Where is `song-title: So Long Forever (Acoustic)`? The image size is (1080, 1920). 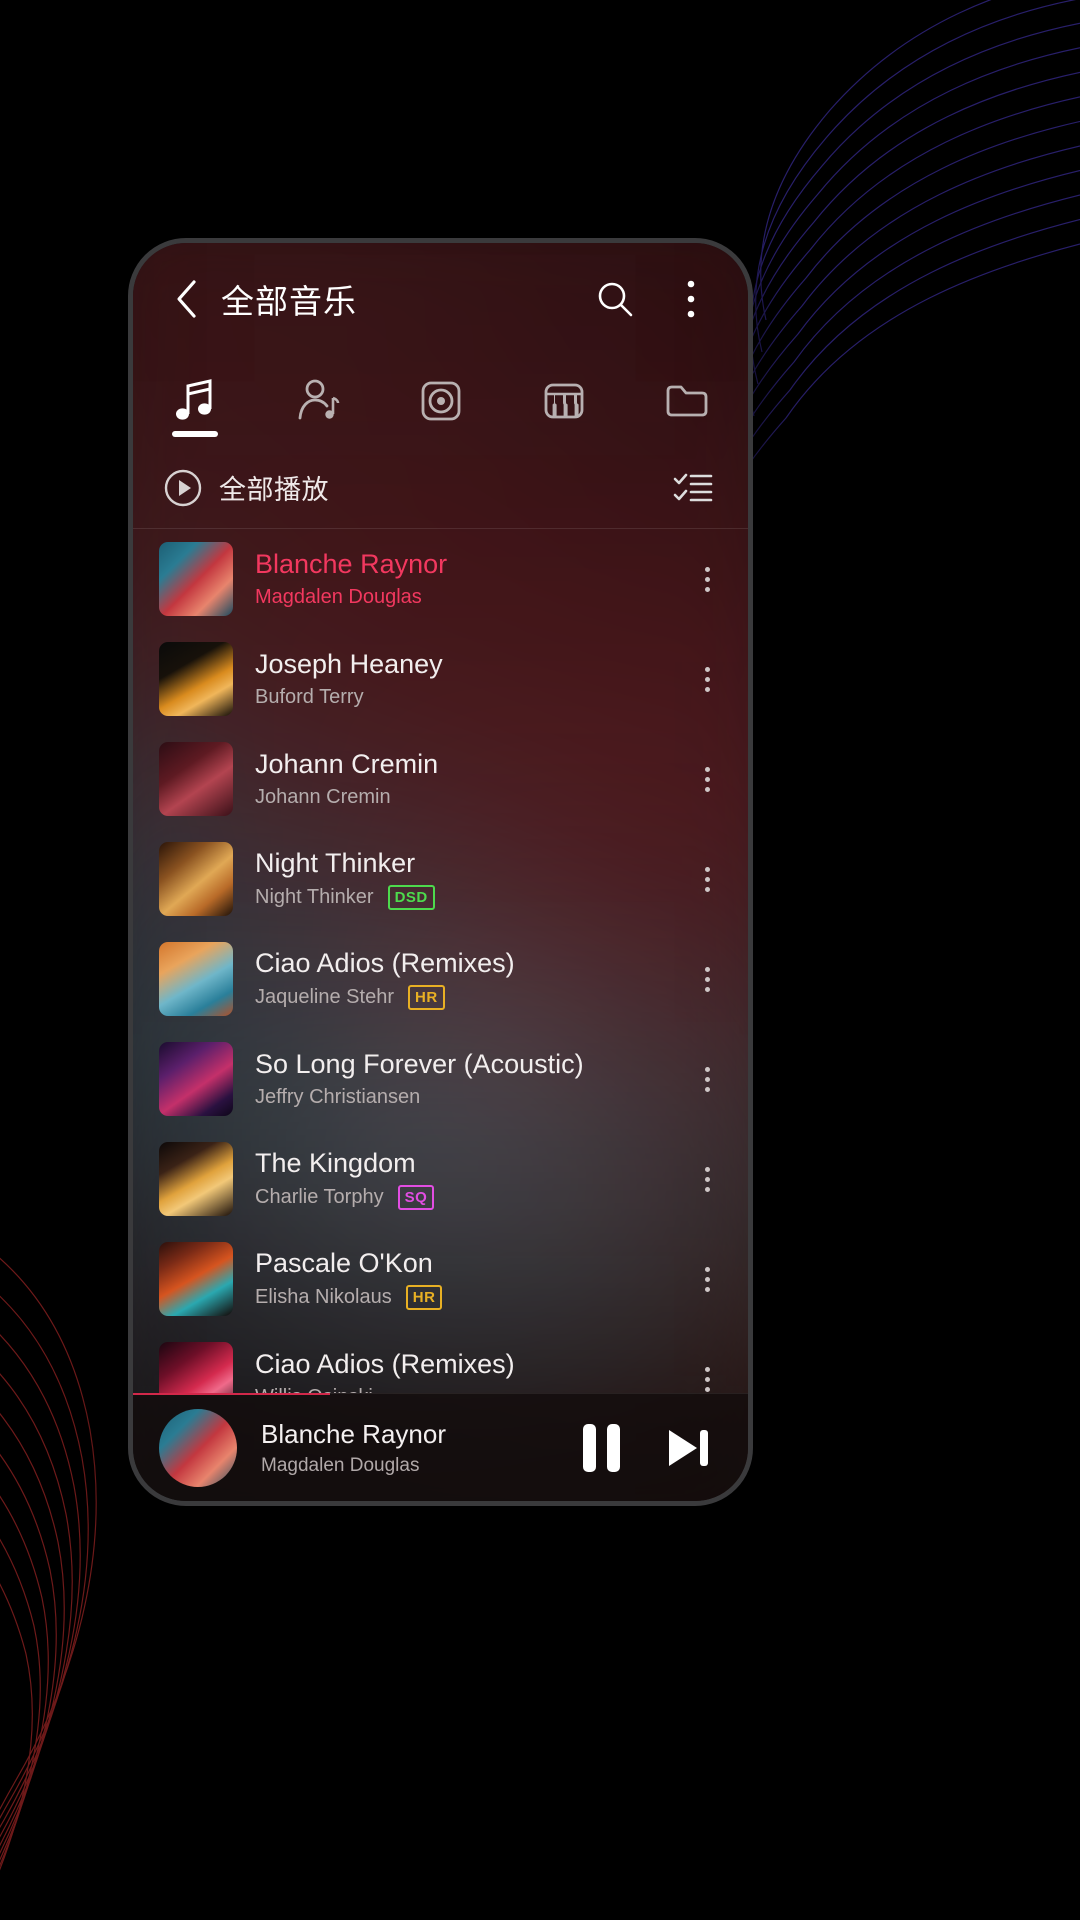
song-title: So Long Forever (Acoustic) is located at coordinates (419, 1064).